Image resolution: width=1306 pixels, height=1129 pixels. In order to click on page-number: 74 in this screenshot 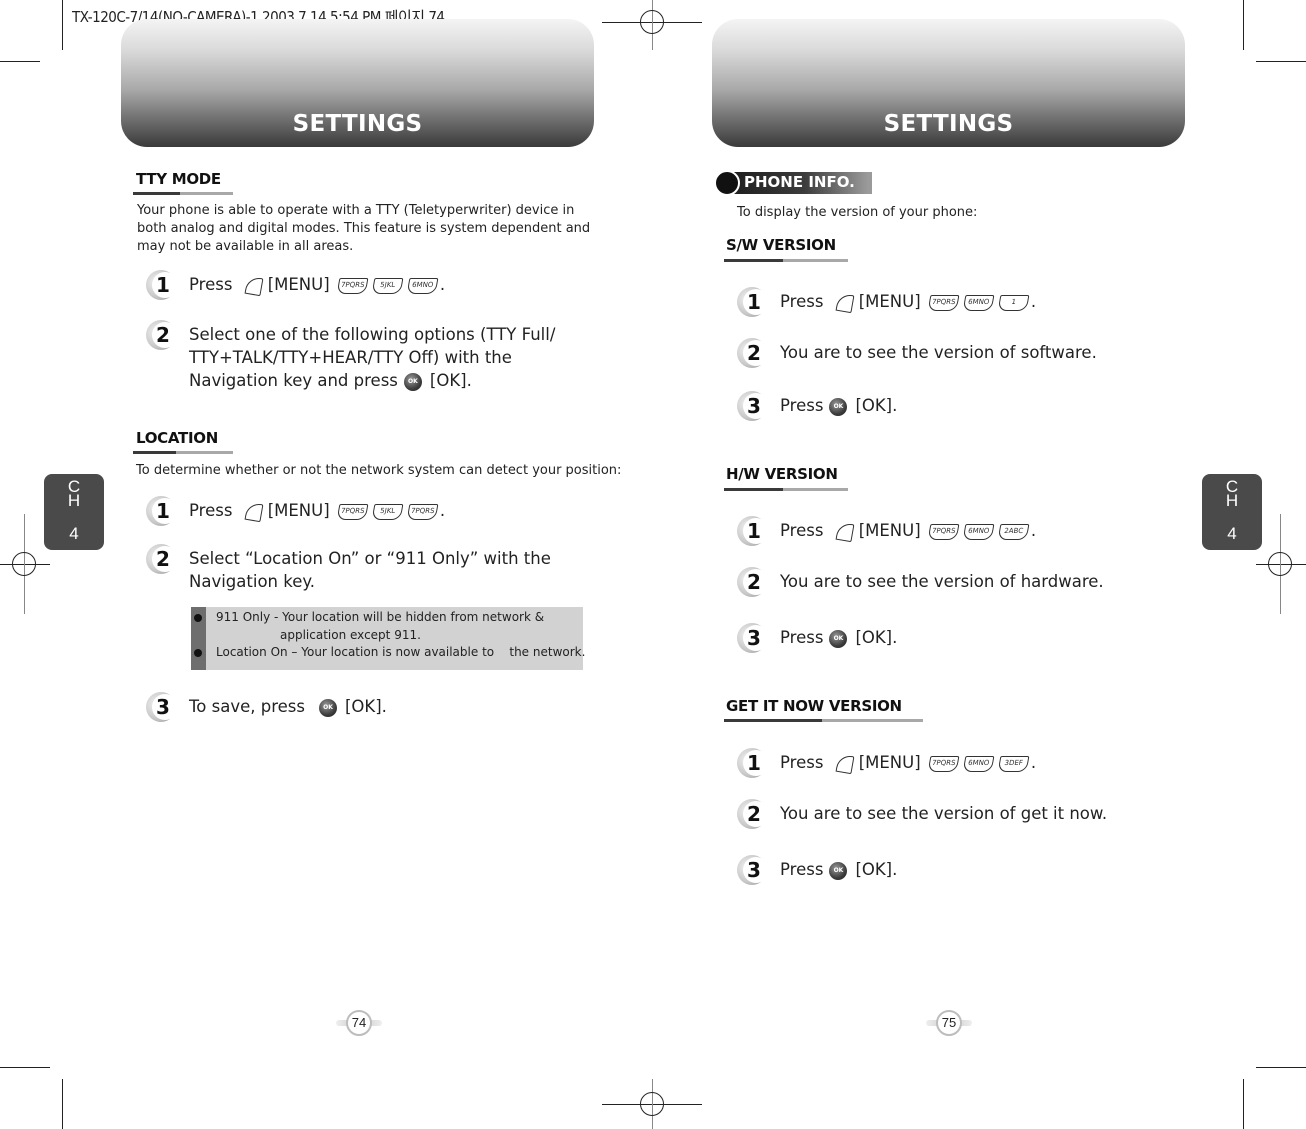, I will do `click(359, 1023)`.